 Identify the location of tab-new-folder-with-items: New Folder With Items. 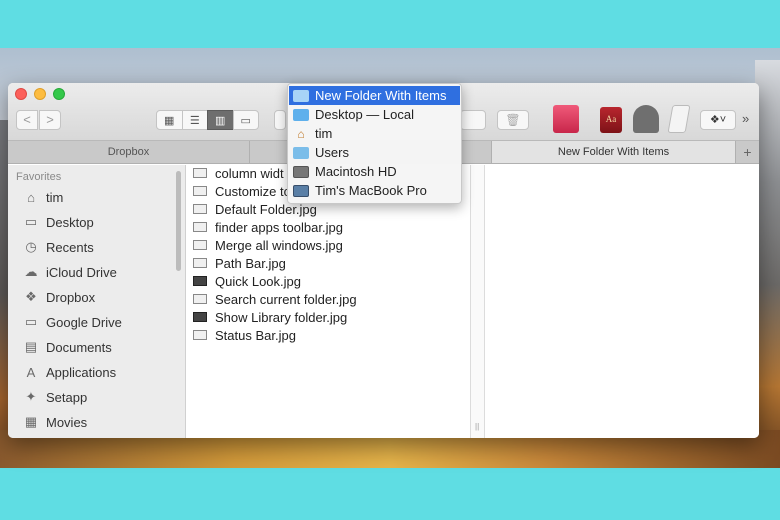
(614, 152).